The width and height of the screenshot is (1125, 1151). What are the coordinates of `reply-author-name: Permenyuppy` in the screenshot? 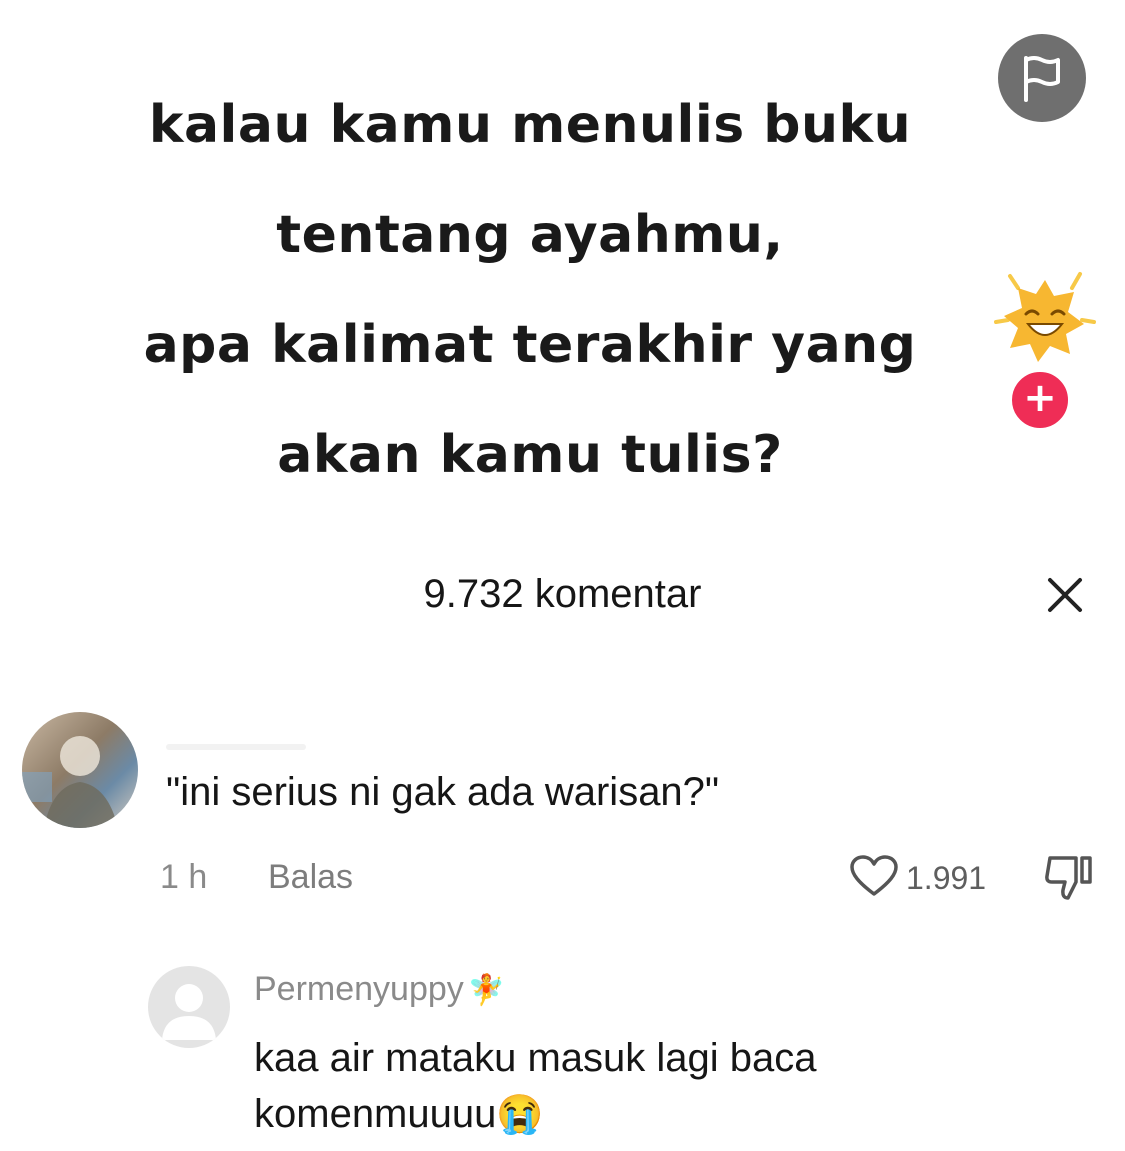 It's located at (359, 989).